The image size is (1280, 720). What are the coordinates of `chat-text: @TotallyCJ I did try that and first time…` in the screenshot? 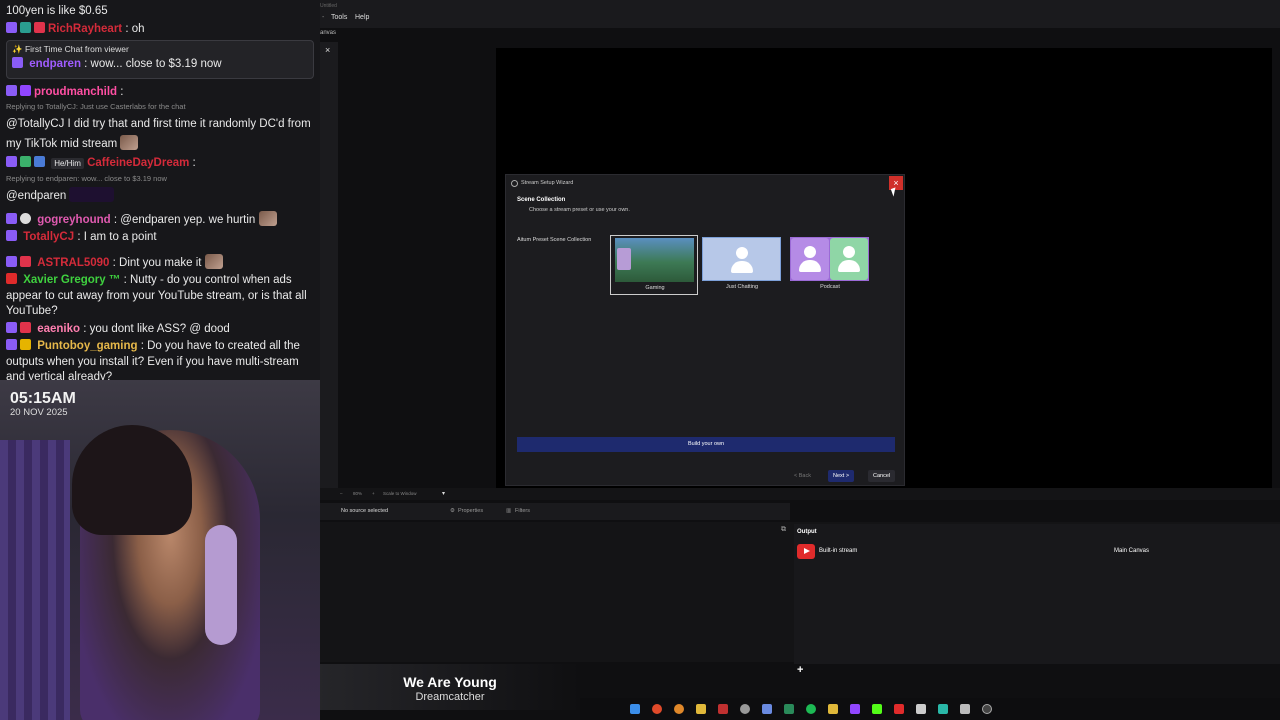 It's located at (158, 134).